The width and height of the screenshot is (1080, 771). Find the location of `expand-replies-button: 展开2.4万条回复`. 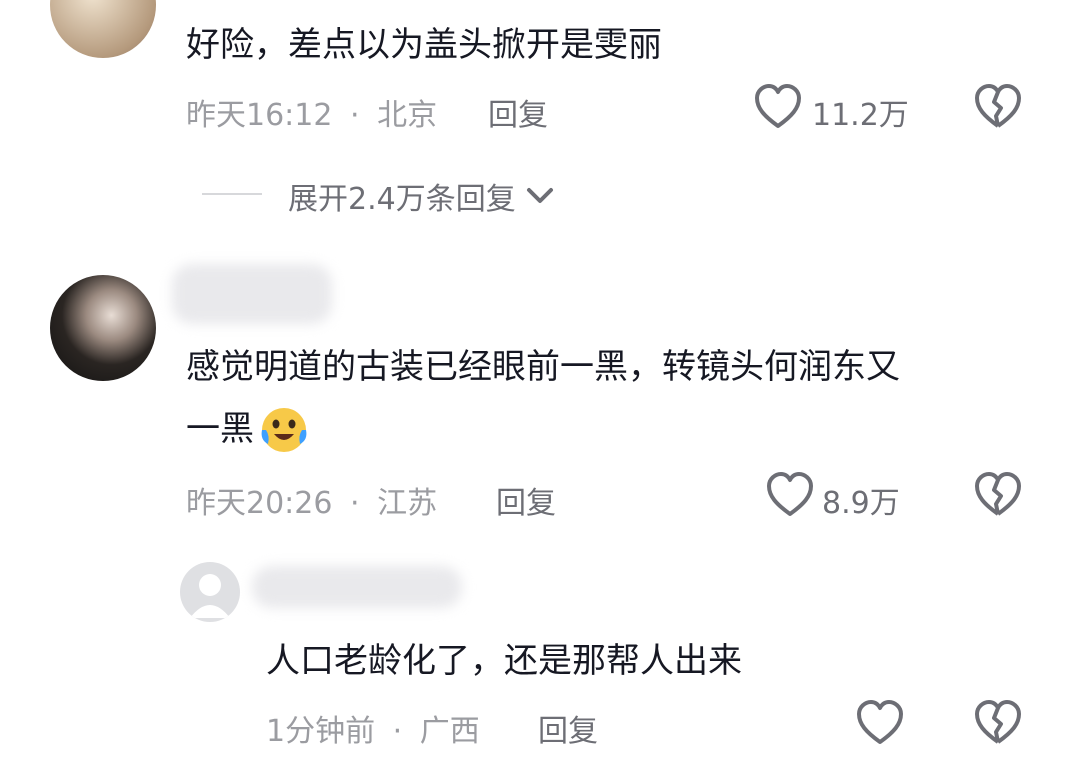

expand-replies-button: 展开2.4万条回复 is located at coordinates (421, 196).